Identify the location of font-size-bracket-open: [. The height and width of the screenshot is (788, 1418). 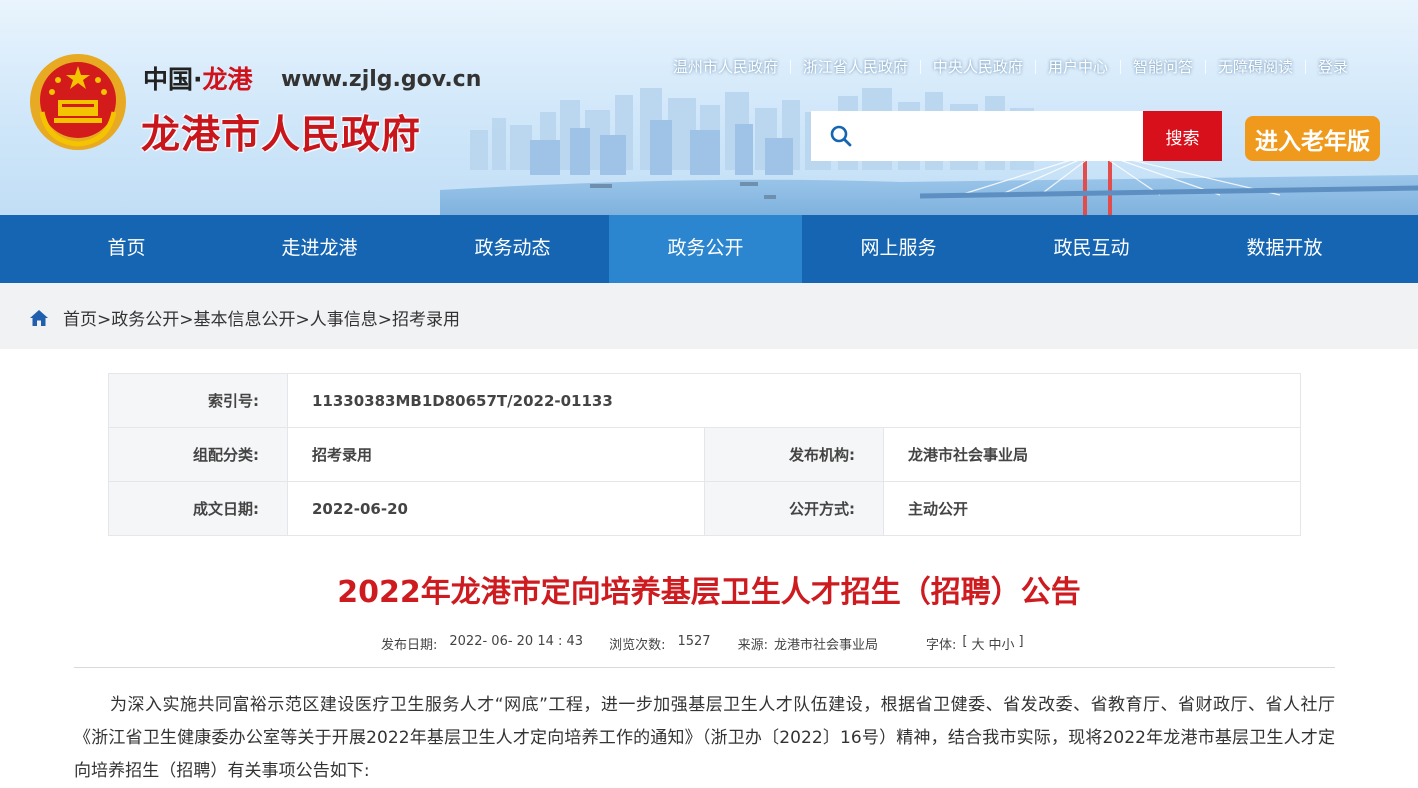
(965, 641).